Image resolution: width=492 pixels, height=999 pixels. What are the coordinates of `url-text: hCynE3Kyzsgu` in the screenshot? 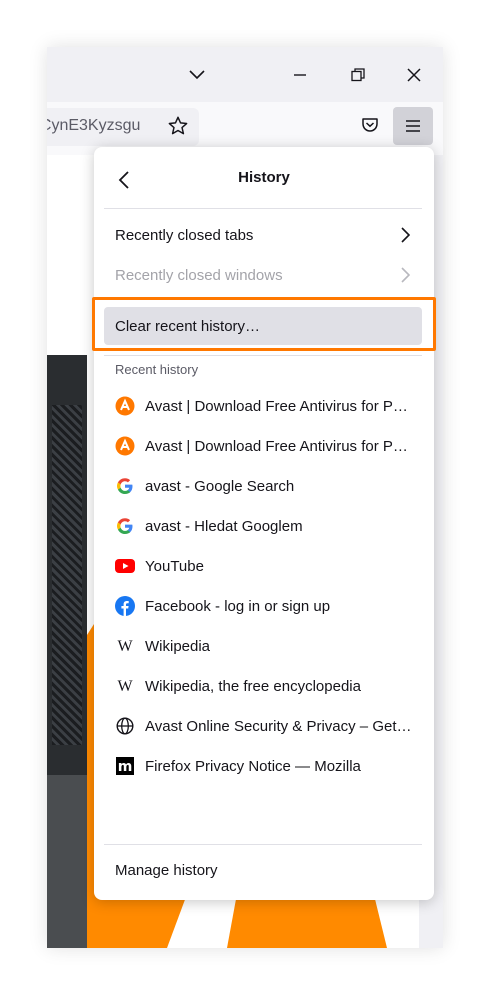 It's located at (94, 125).